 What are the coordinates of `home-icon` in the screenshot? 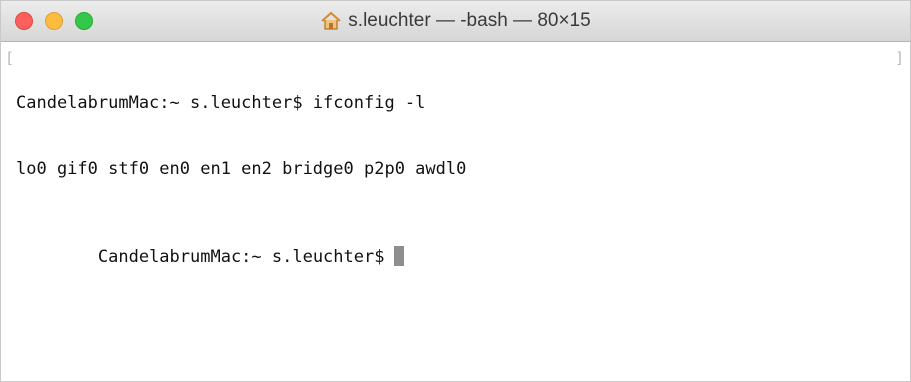 It's located at (331, 21).